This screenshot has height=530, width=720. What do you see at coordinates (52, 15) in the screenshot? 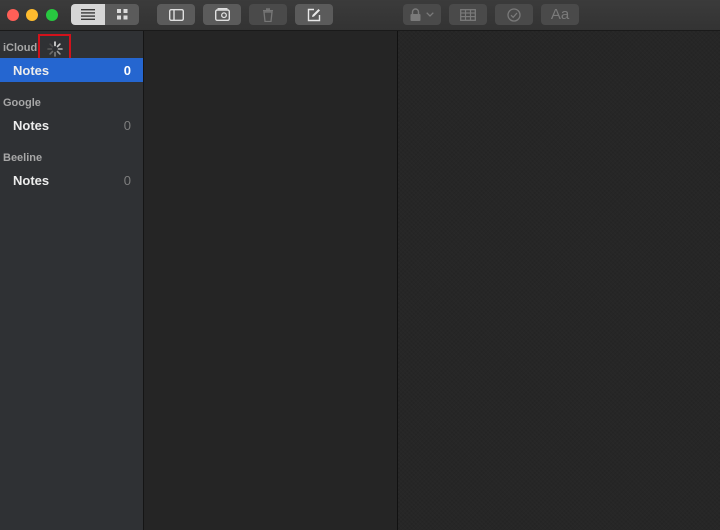
I see `zoom-window-button` at bounding box center [52, 15].